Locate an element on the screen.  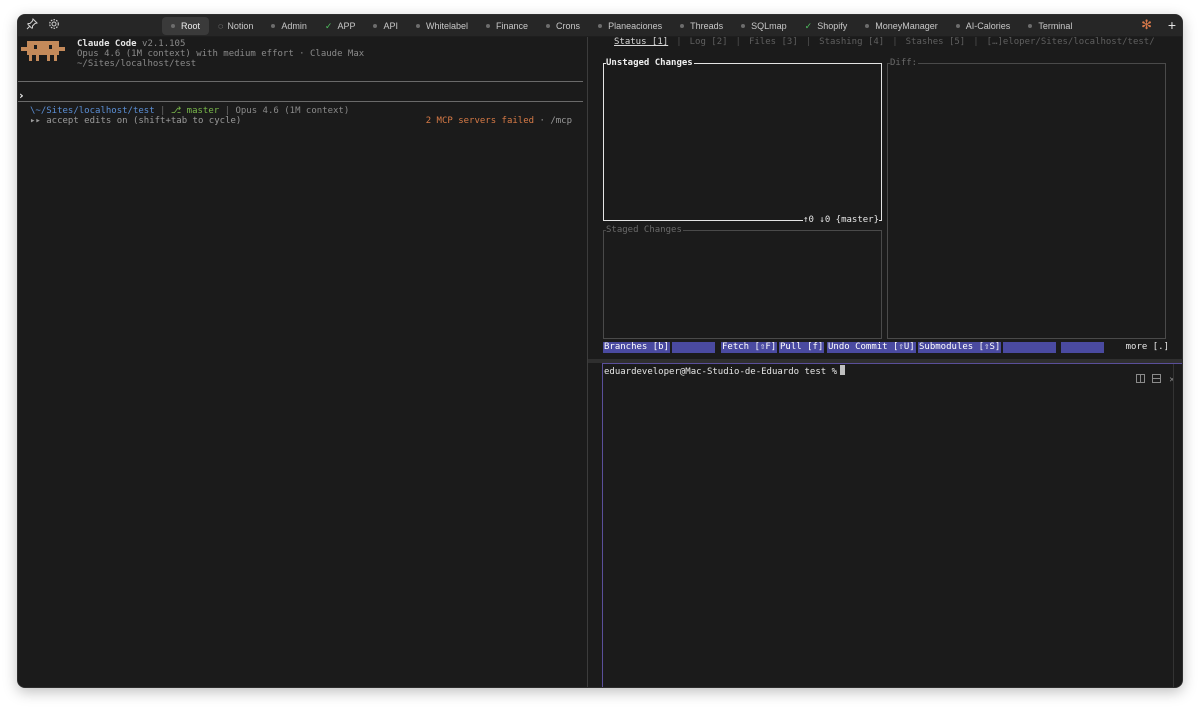
tab-label: API is located at coordinates (390, 26).